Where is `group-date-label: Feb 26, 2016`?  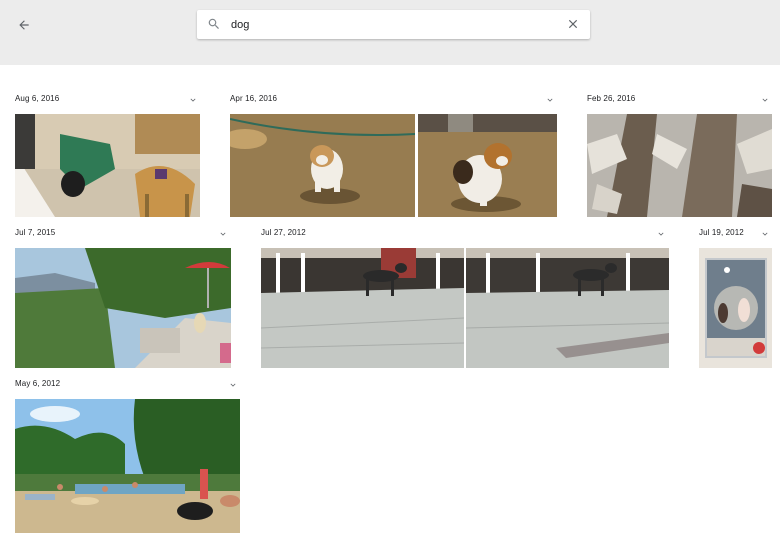
group-date-label: Feb 26, 2016 is located at coordinates (611, 98).